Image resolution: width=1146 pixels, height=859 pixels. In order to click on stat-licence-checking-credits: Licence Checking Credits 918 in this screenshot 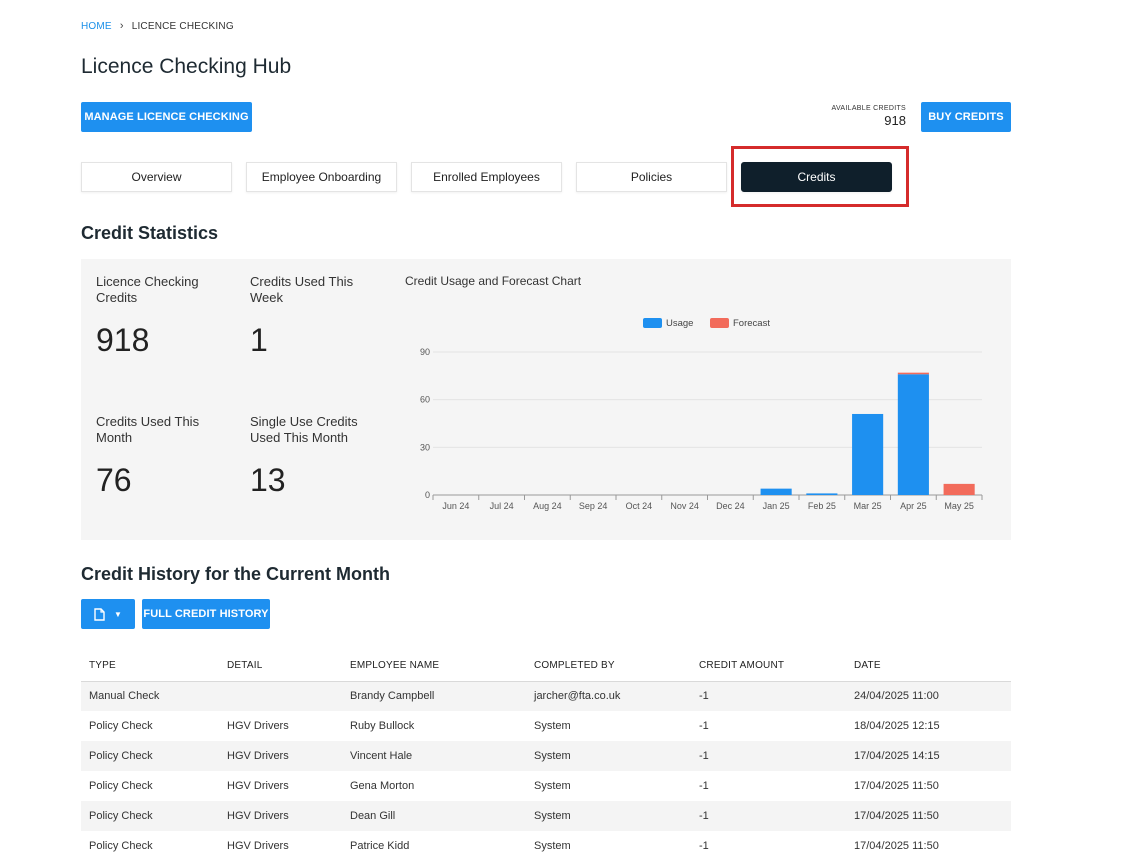, I will do `click(161, 316)`.